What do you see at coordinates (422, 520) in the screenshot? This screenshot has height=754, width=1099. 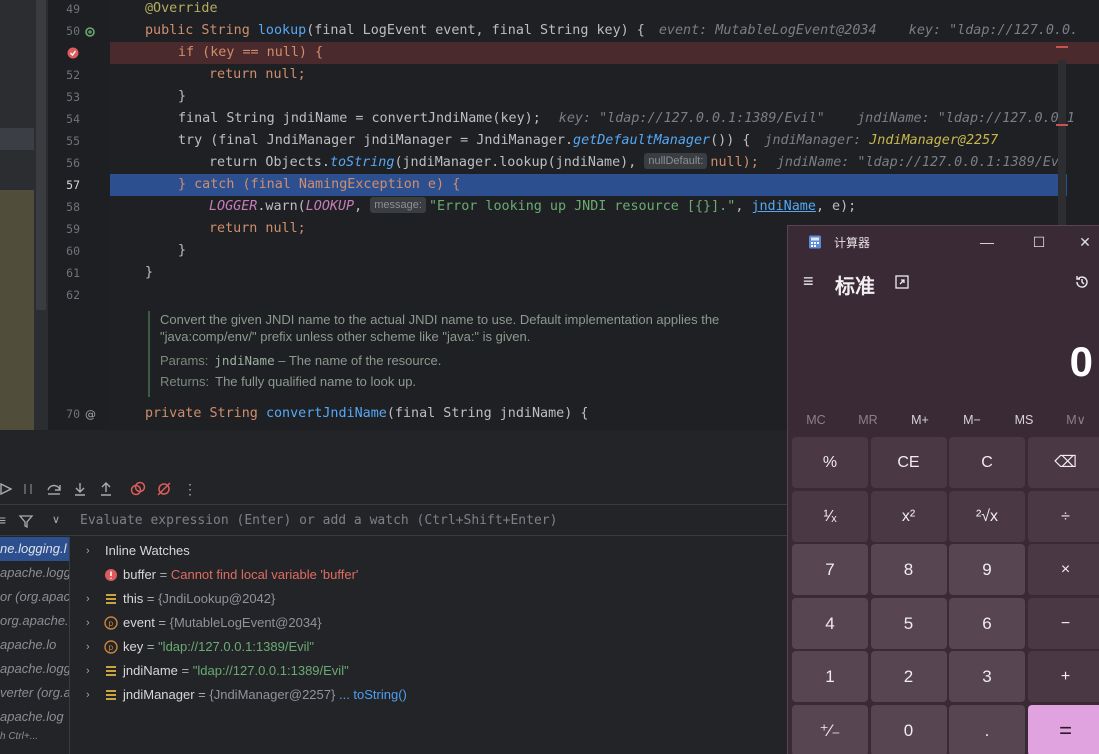 I see `evaluate-expression-input` at bounding box center [422, 520].